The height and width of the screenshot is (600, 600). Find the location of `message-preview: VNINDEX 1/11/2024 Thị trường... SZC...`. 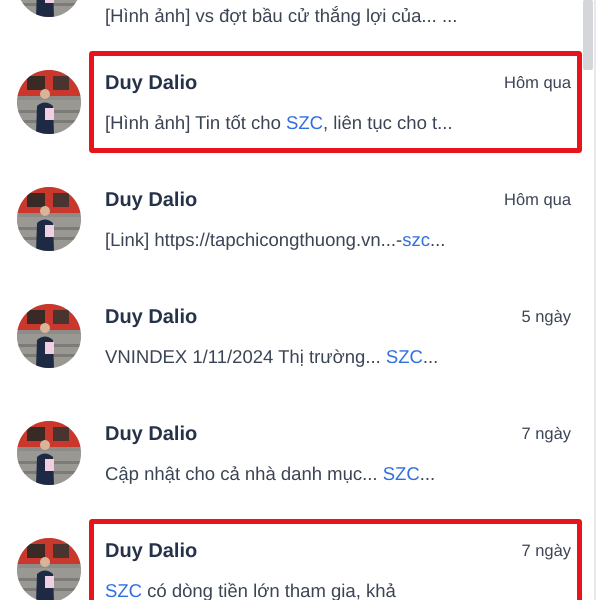

message-preview: VNINDEX 1/11/2024 Thị trường... SZC... is located at coordinates (272, 356).